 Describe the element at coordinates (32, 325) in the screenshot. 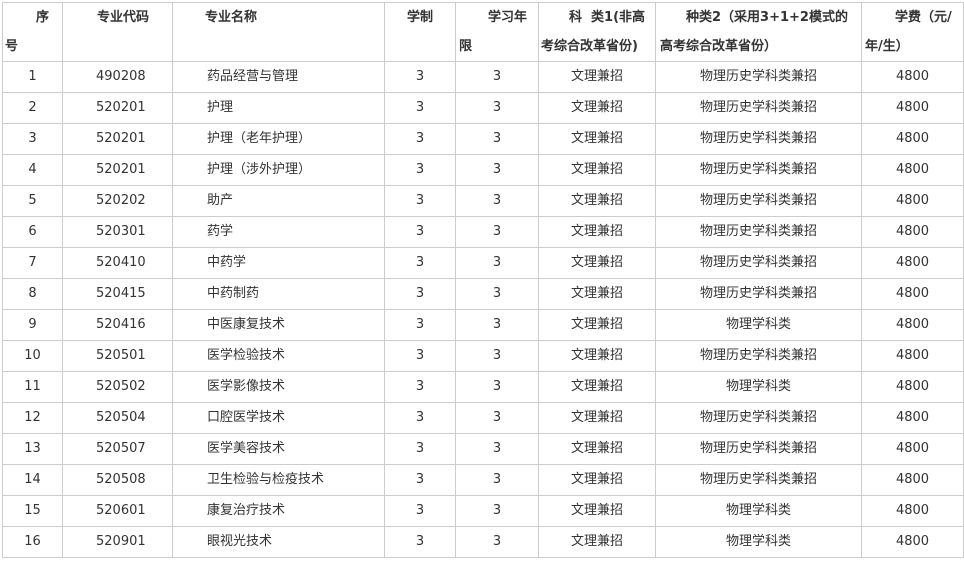

I see `cell-seq: 9` at that location.